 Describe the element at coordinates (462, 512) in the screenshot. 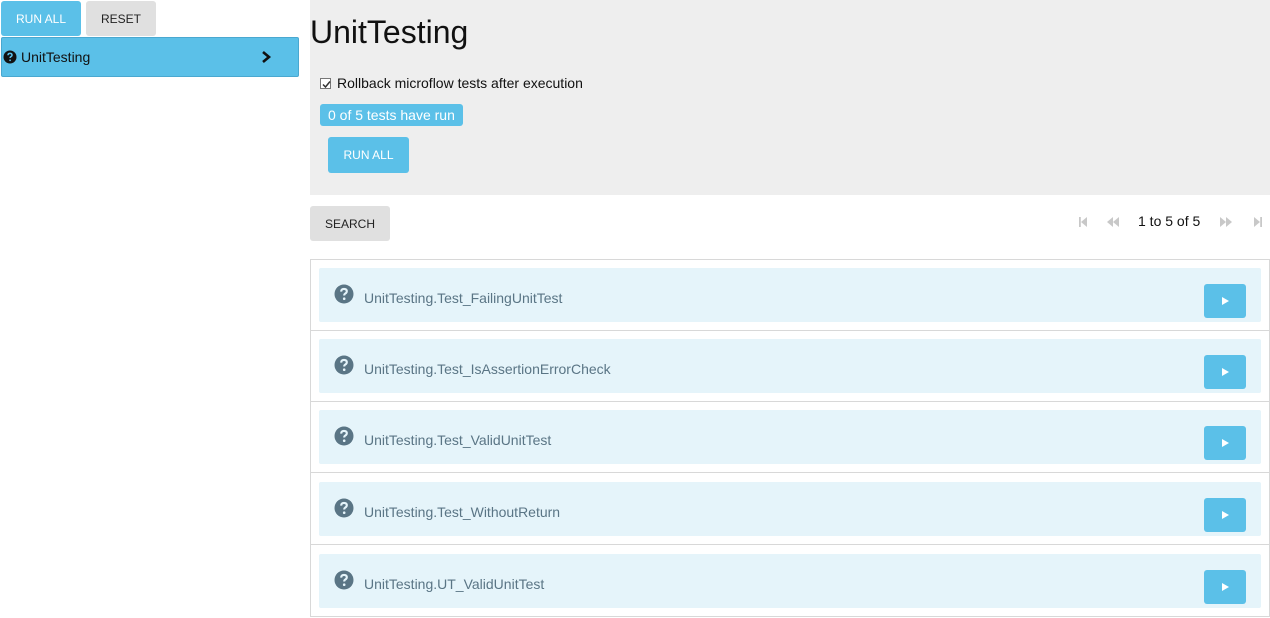

I see `test-name: UnitTesting.Test_WithoutReturn` at that location.